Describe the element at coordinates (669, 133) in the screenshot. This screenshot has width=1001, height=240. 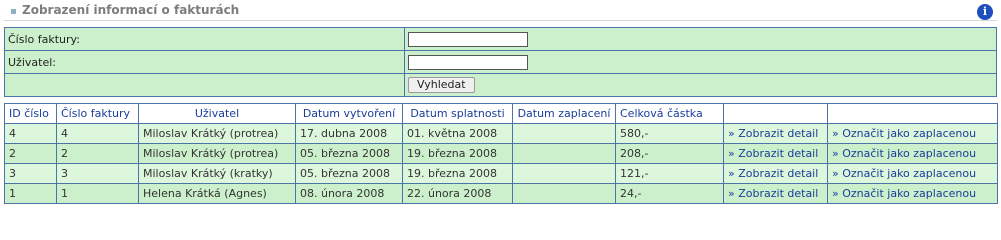
I see `cell-total-amount: 580,-` at that location.